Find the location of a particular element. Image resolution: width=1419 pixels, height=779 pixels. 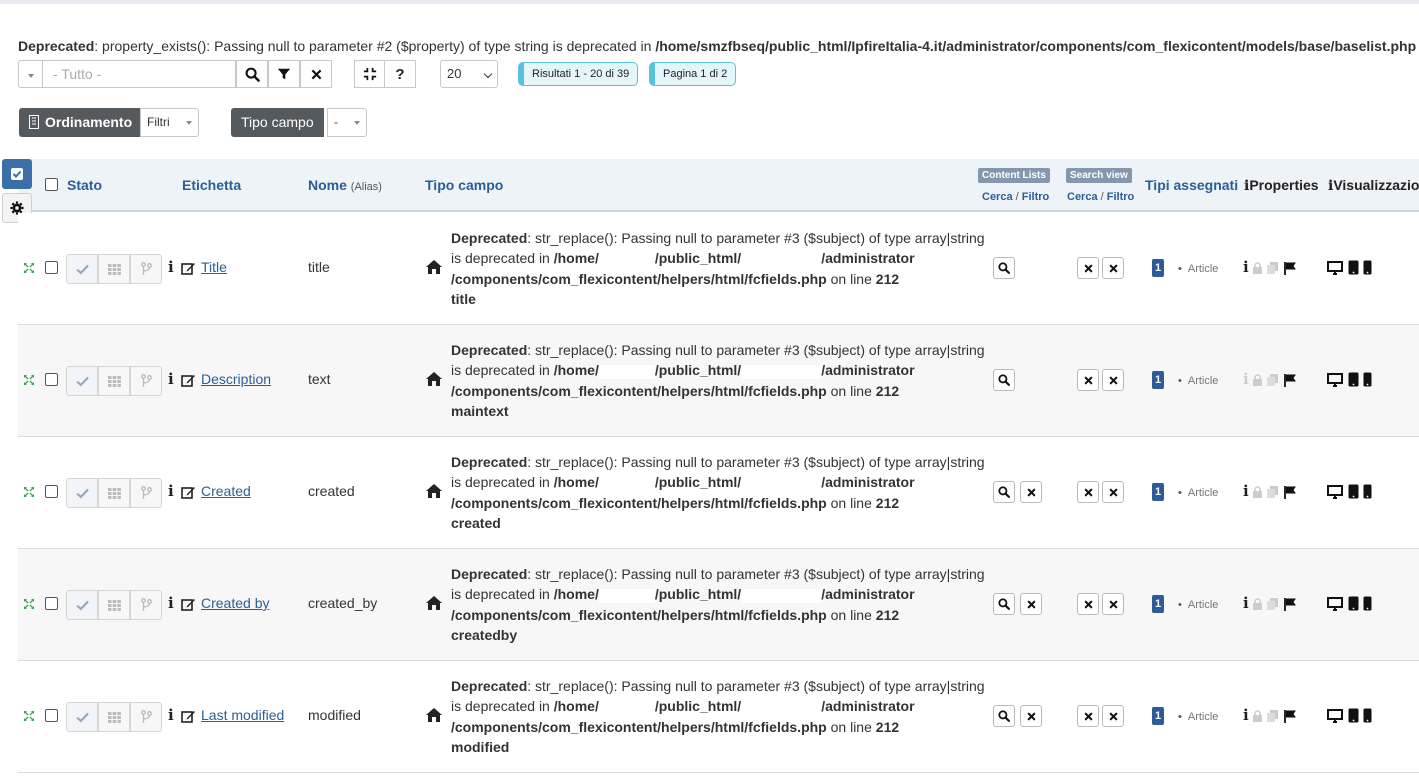

content-lists-cerca: Cerca is located at coordinates (997, 197).